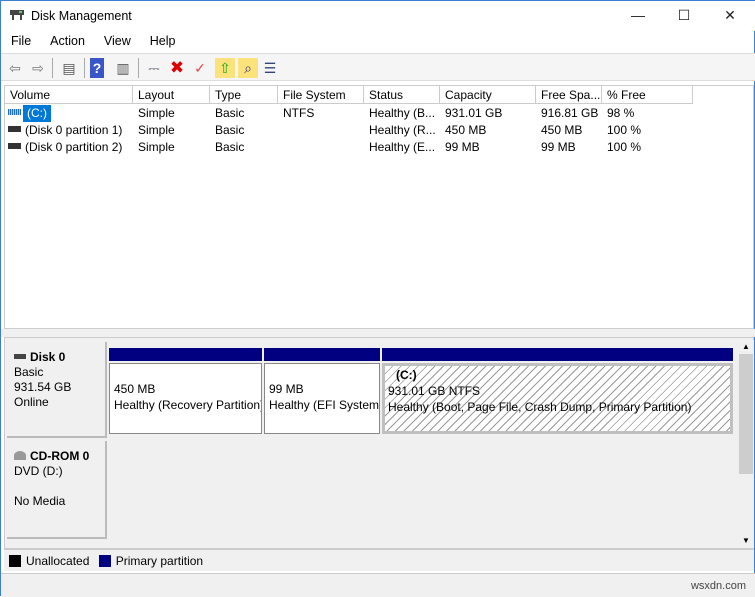 The image size is (755, 597). I want to click on cell-capacity: 450 MB, so click(466, 130).